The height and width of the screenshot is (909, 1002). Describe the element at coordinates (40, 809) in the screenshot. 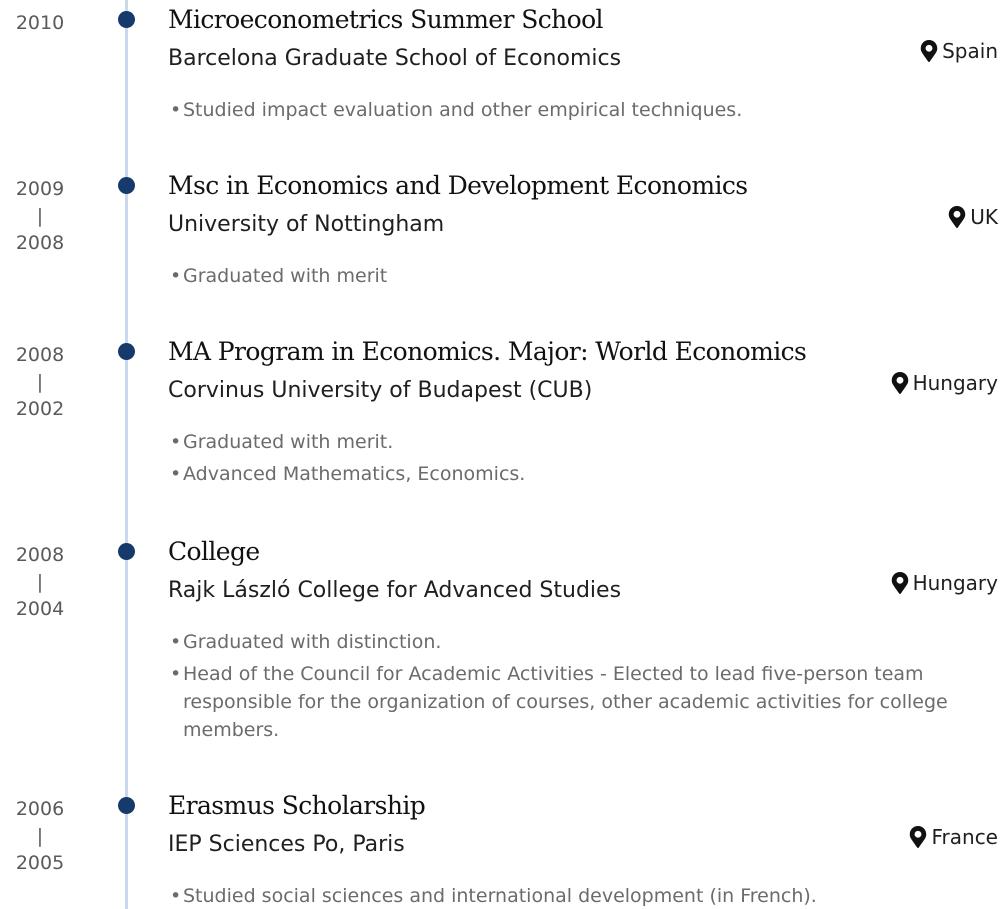

I see `year-end: 2006` at that location.